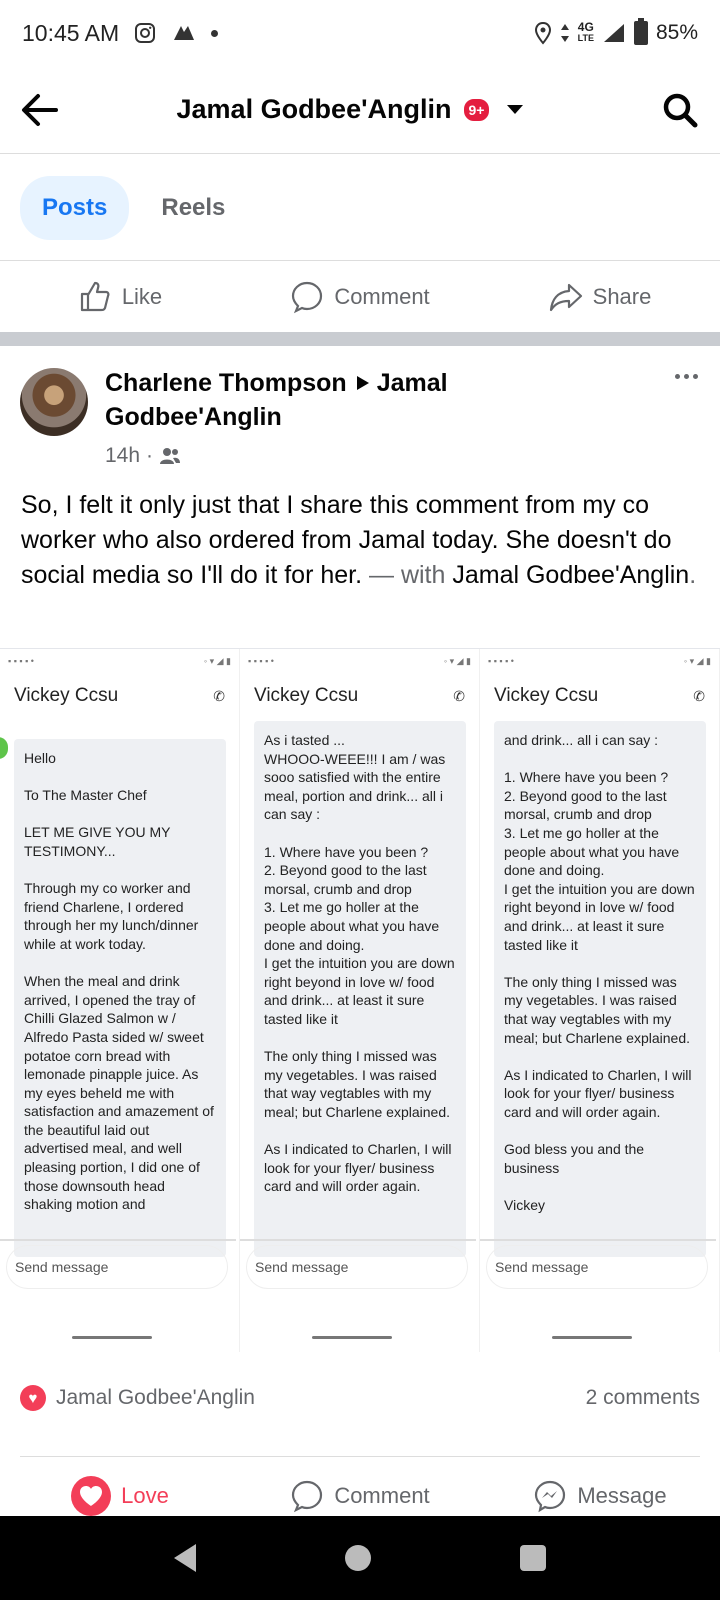  What do you see at coordinates (613, 33) in the screenshot?
I see `signal-icon` at bounding box center [613, 33].